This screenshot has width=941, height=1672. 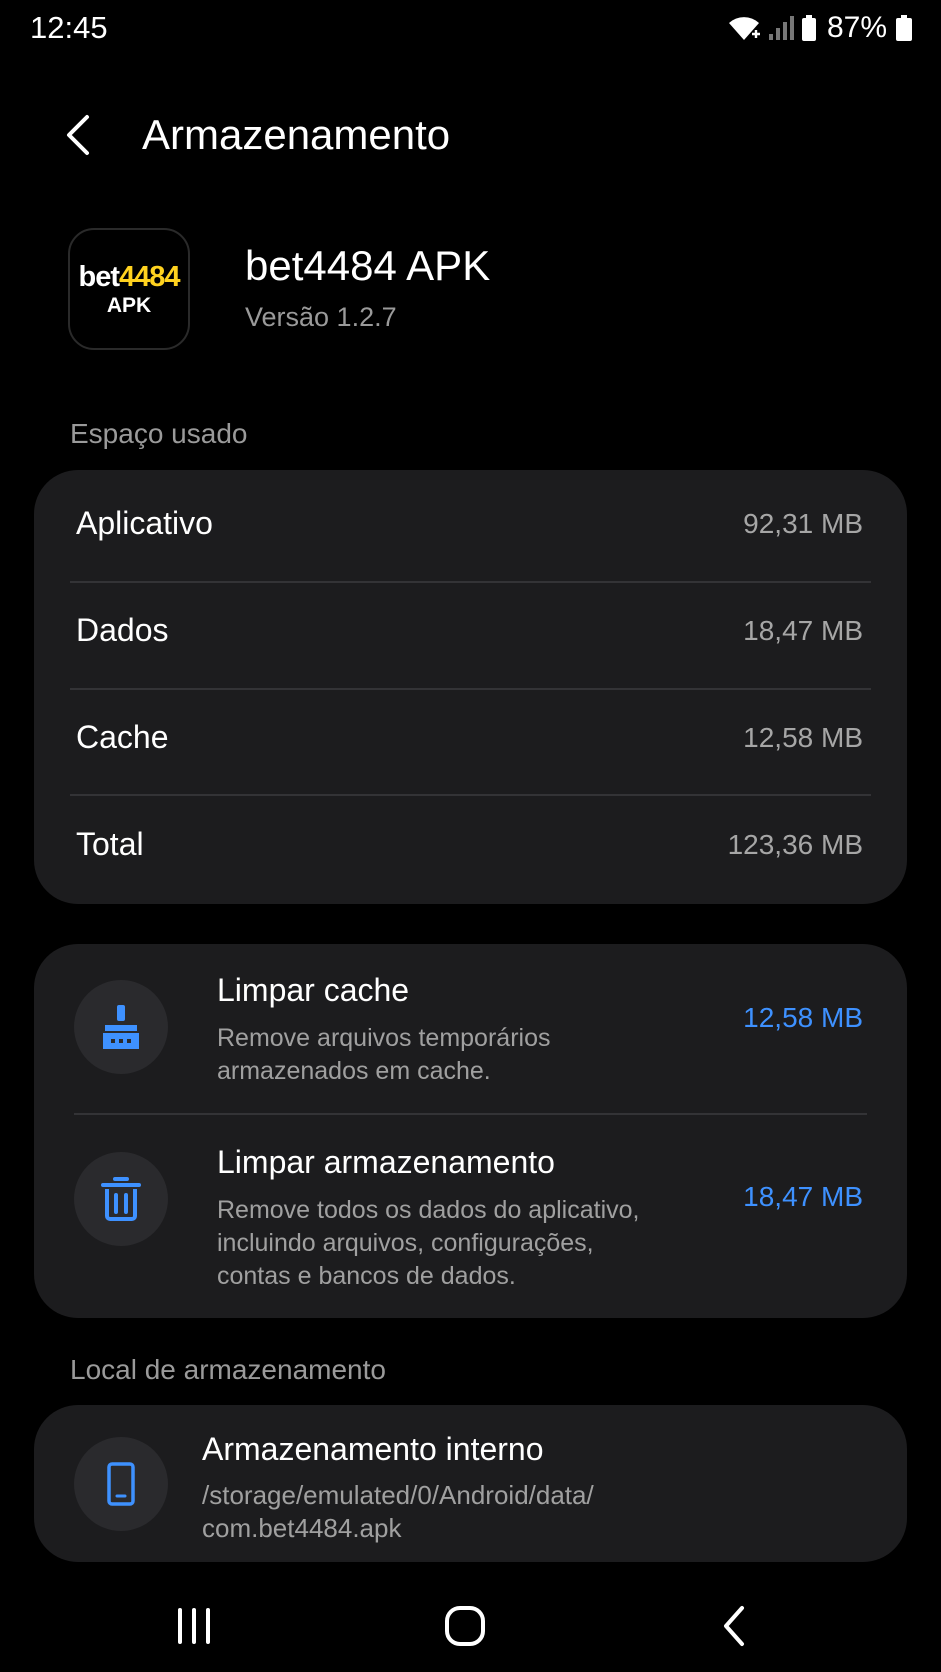 I want to click on app-info: bet4484 APK bet4484 APK Versão 1.2.7, so click(x=470, y=289).